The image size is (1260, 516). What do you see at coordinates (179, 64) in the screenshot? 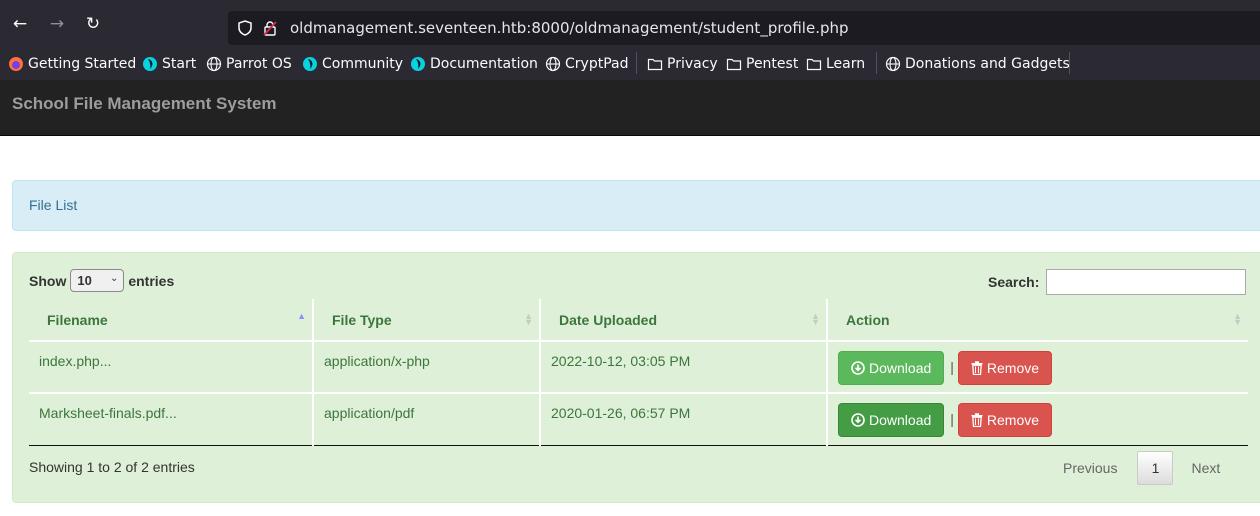
I see `bookmark-label: Start` at bounding box center [179, 64].